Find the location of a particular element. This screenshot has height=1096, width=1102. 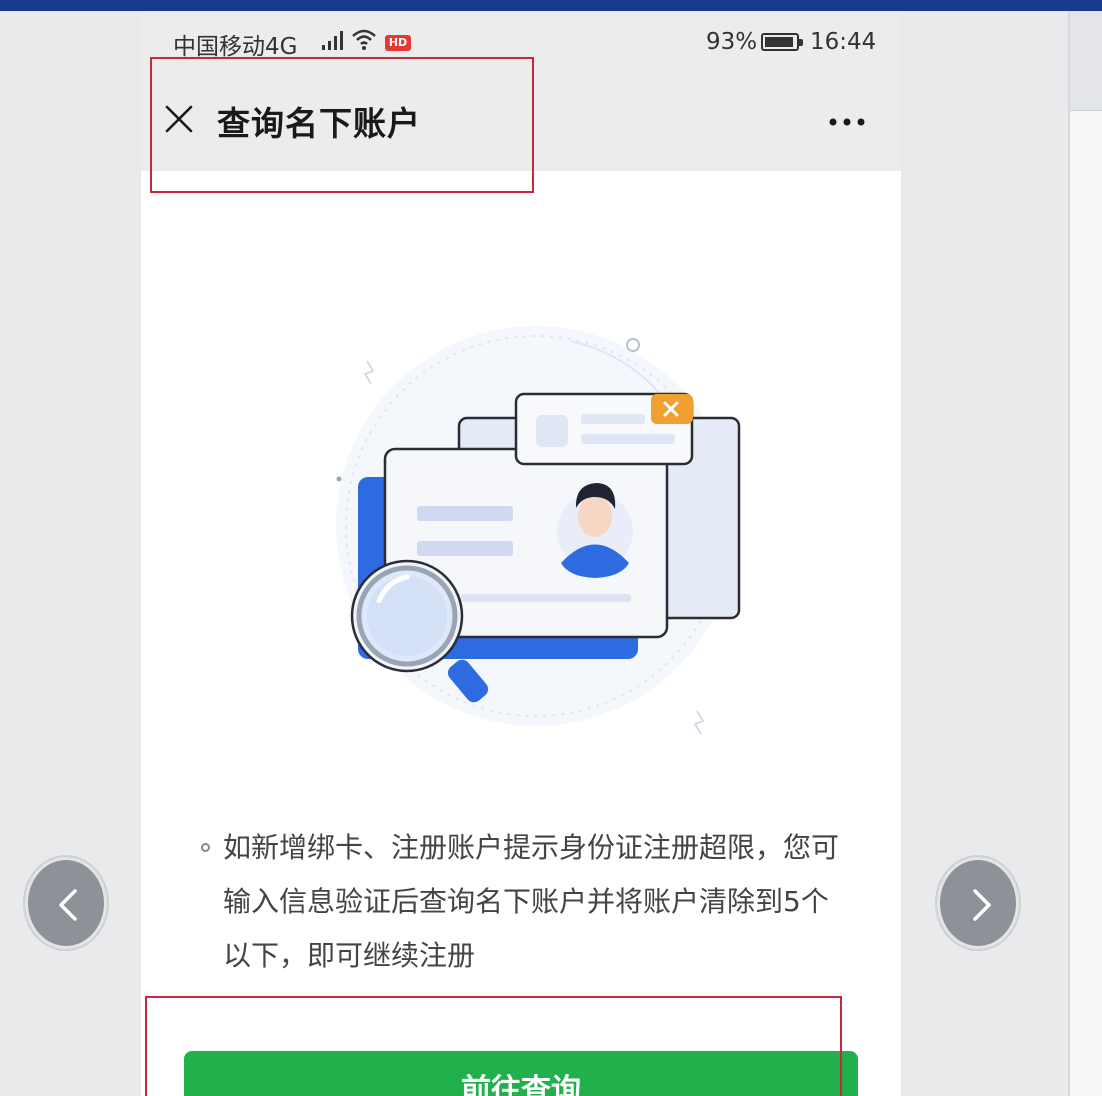

status-bar: 中国移动4G HD 93% 16:44 is located at coordinates (521, 36).